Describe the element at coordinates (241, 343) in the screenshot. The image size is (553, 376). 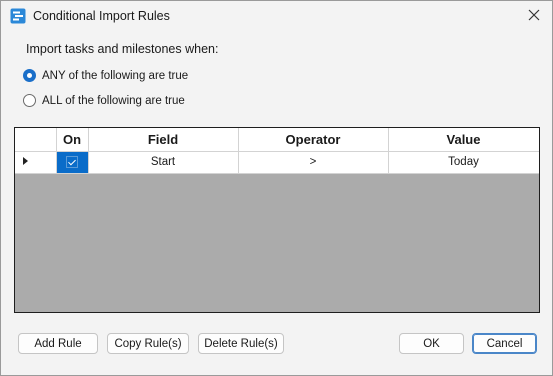
I see `delete-rules-button: Delete Rule(s)` at that location.